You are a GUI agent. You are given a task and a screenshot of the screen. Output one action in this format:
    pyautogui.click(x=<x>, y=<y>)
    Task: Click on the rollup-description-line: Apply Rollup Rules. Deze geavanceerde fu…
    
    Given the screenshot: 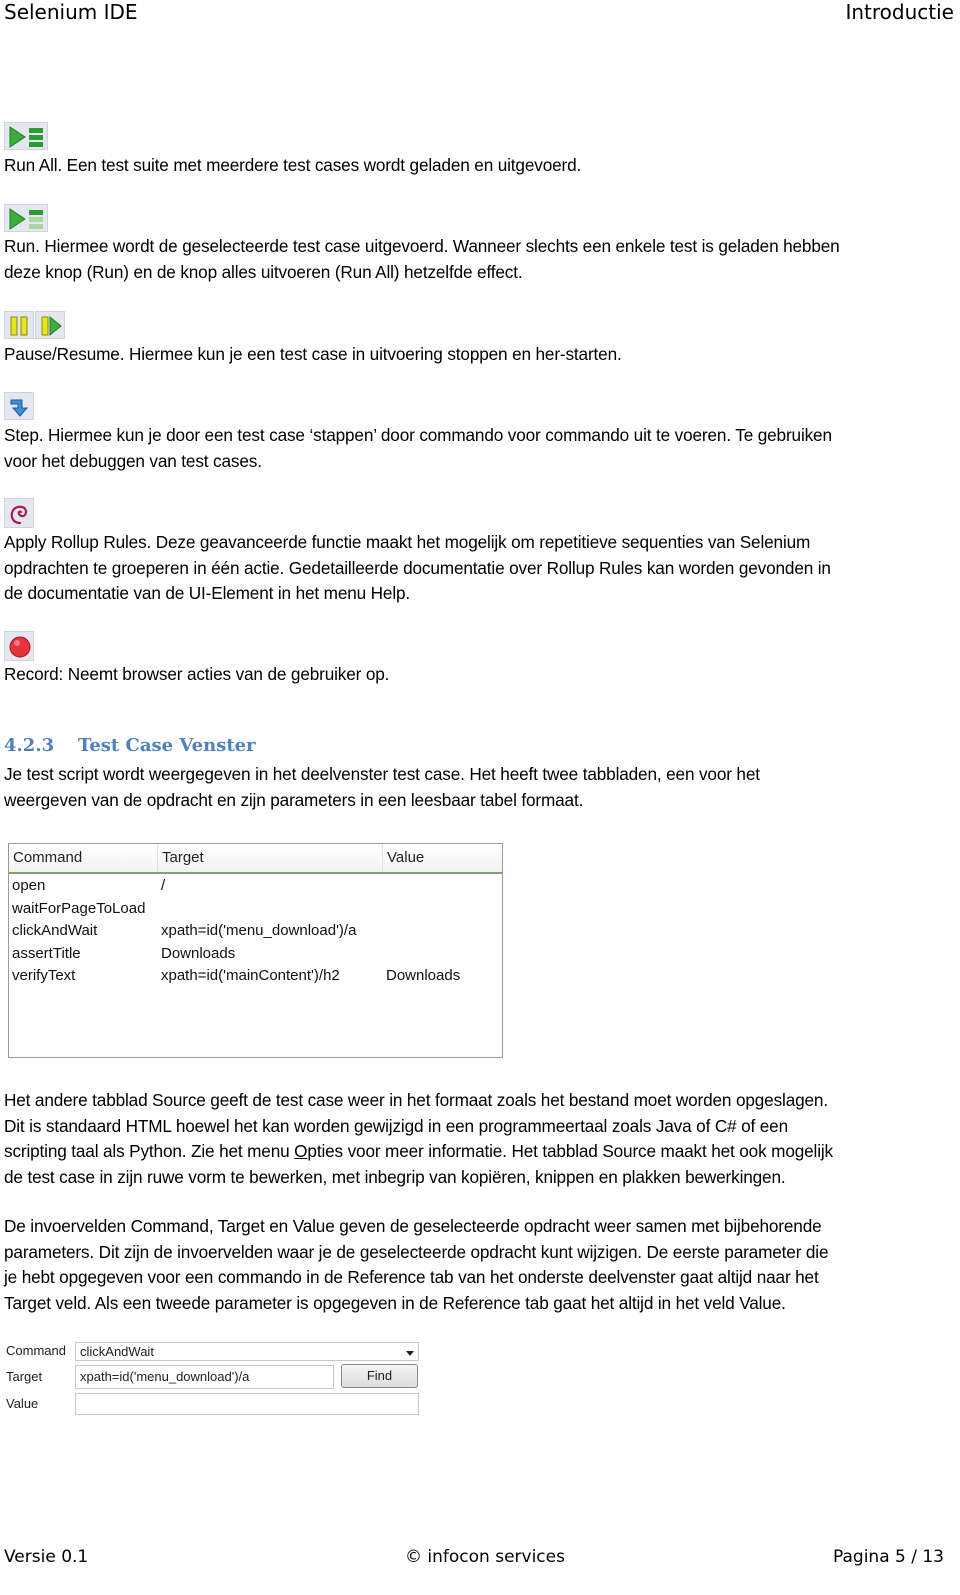 What is the action you would take?
    pyautogui.click(x=407, y=542)
    